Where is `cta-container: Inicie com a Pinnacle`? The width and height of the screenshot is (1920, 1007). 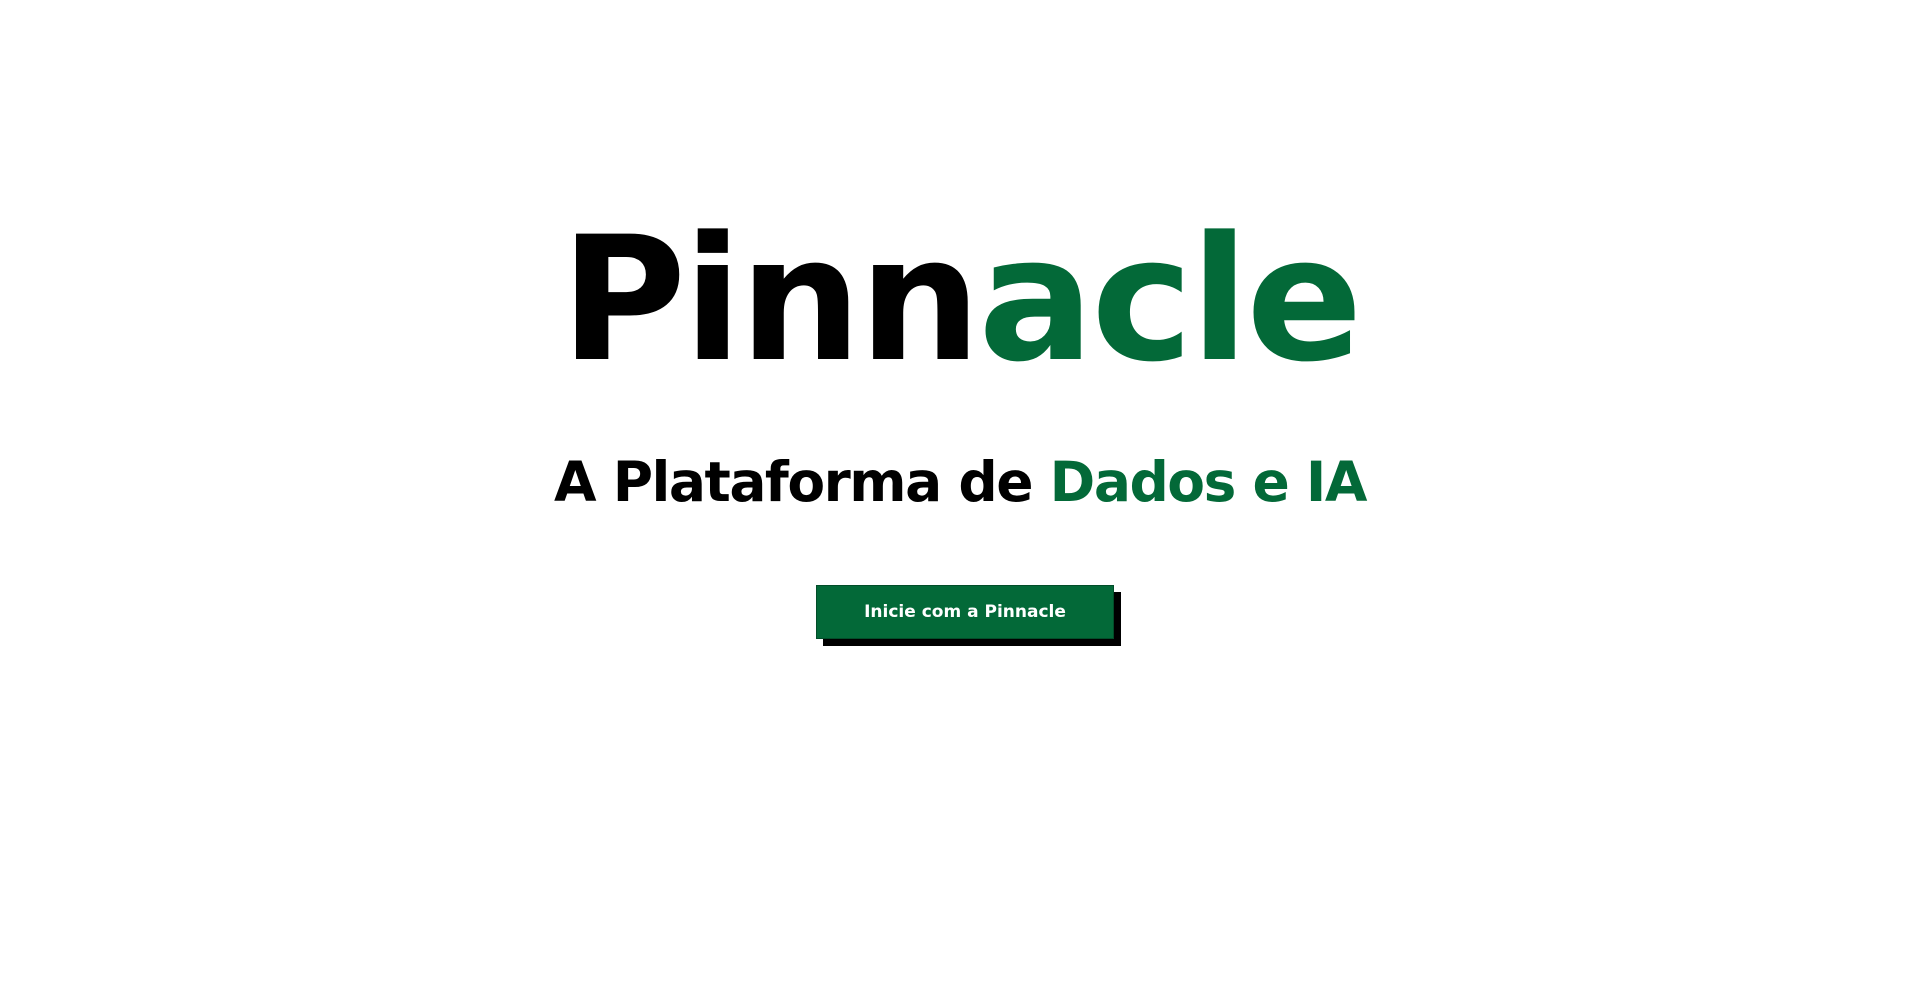 cta-container: Inicie com a Pinnacle is located at coordinates (968, 615).